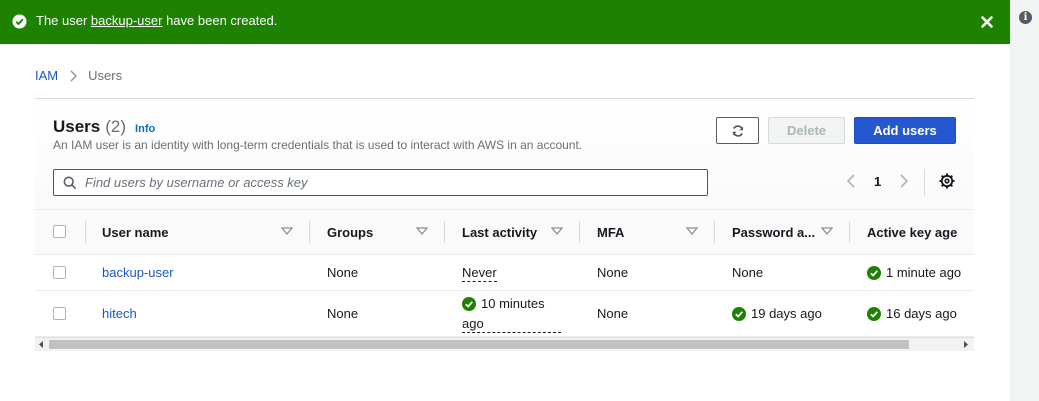  Describe the element at coordinates (924, 182) in the screenshot. I see `pagination-divider` at that location.